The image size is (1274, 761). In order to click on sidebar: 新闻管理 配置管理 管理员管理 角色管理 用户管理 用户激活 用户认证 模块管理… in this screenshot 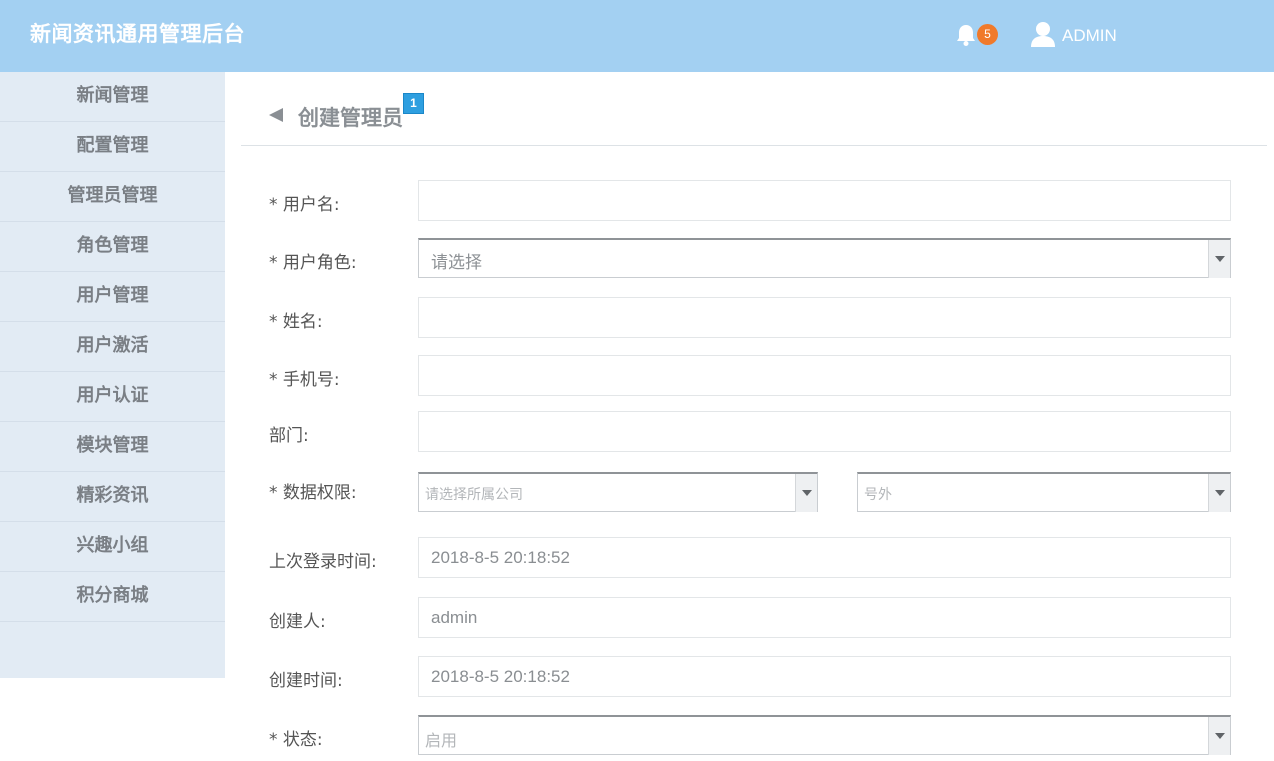, I will do `click(112, 375)`.